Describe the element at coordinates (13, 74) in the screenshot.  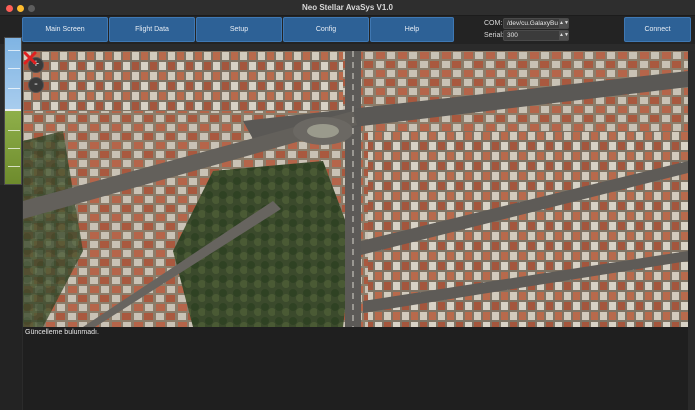
I see `attitude-sky` at that location.